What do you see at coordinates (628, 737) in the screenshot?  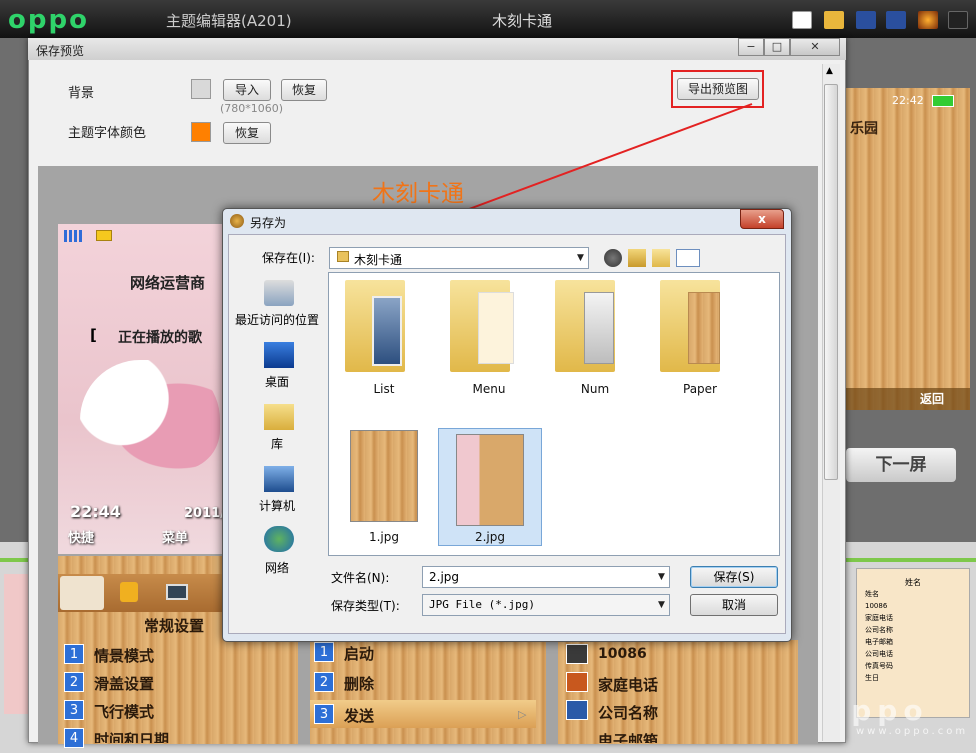 I see `contact-item: 电子邮箱` at bounding box center [628, 737].